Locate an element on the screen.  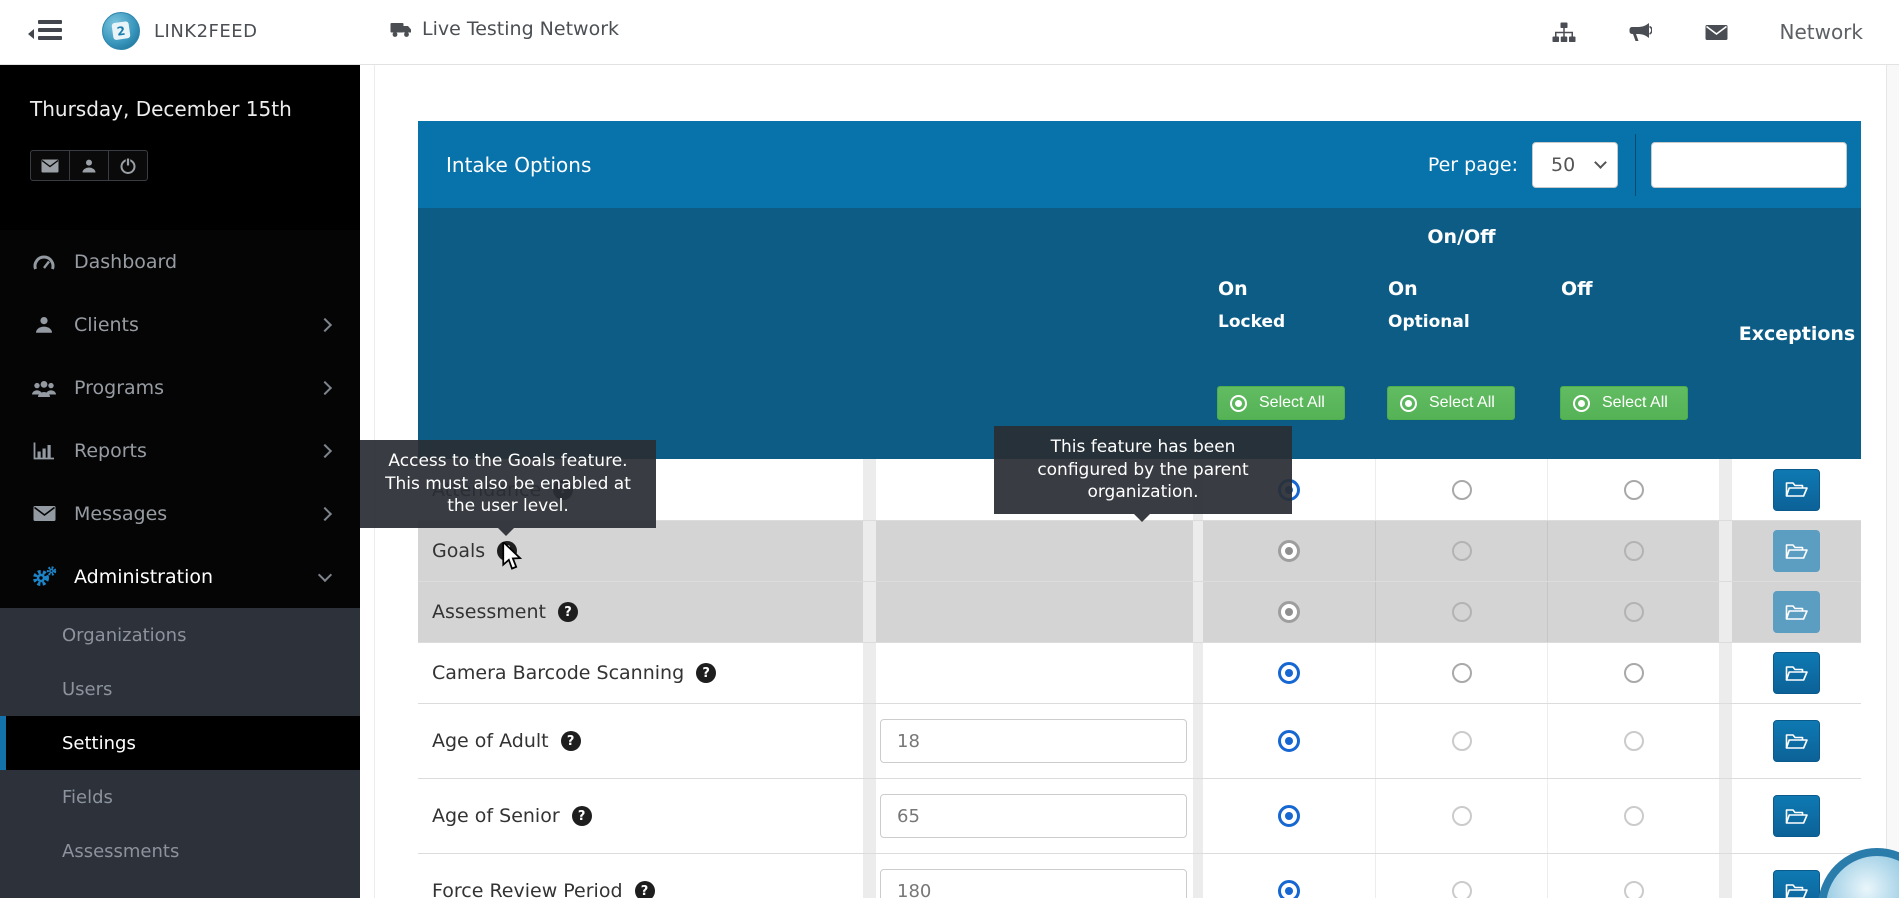
brand: 2 LINK2FEED is located at coordinates (180, 31).